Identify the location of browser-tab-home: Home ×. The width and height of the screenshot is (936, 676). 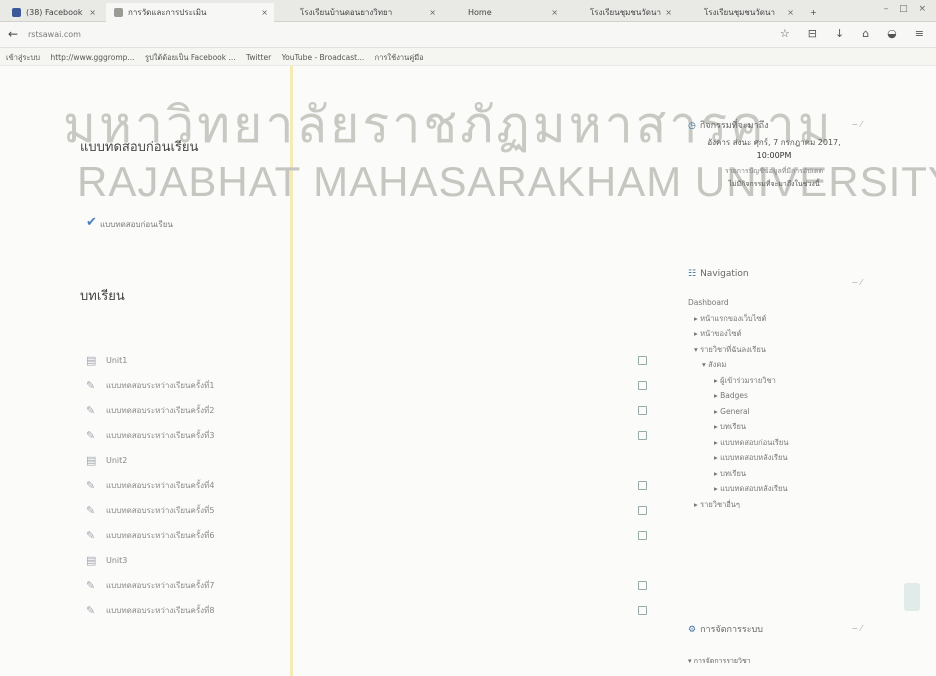
(505, 12).